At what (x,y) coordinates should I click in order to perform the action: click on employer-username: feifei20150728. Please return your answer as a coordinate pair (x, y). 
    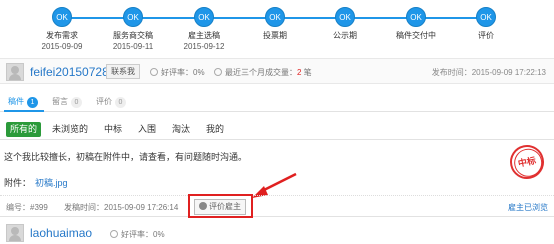
    Looking at the image, I should click on (69, 72).